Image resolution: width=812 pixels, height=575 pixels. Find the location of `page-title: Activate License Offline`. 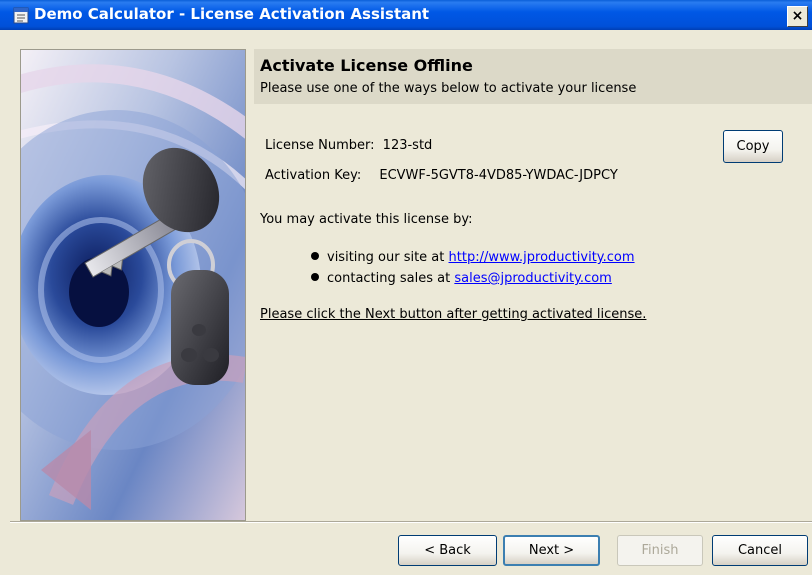

page-title: Activate License Offline is located at coordinates (366, 65).